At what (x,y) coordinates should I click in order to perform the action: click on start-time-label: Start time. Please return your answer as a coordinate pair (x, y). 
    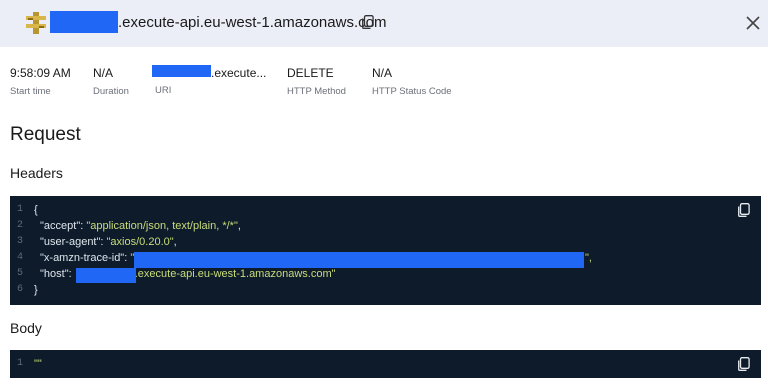
    Looking at the image, I should click on (30, 91).